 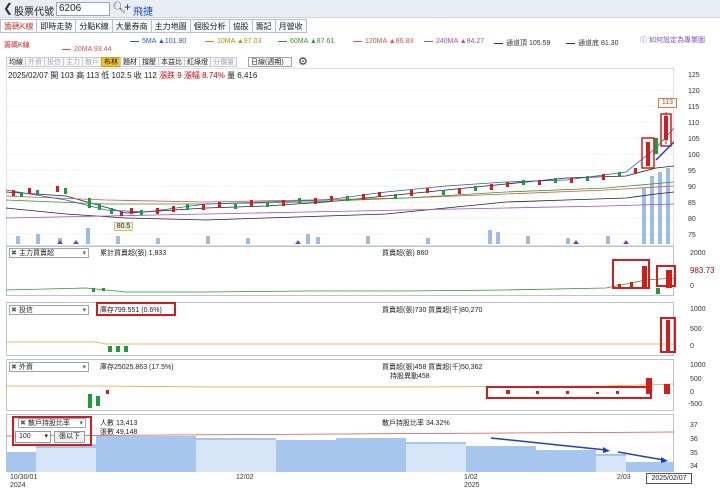 I want to click on tab-branch-k: 分點K線, so click(x=94, y=26).